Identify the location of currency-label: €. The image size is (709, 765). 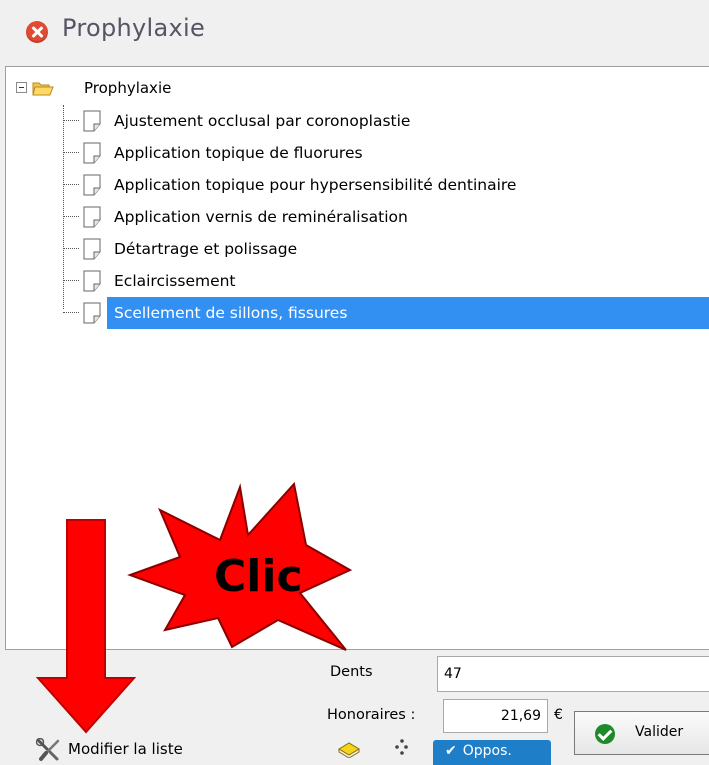
(558, 715).